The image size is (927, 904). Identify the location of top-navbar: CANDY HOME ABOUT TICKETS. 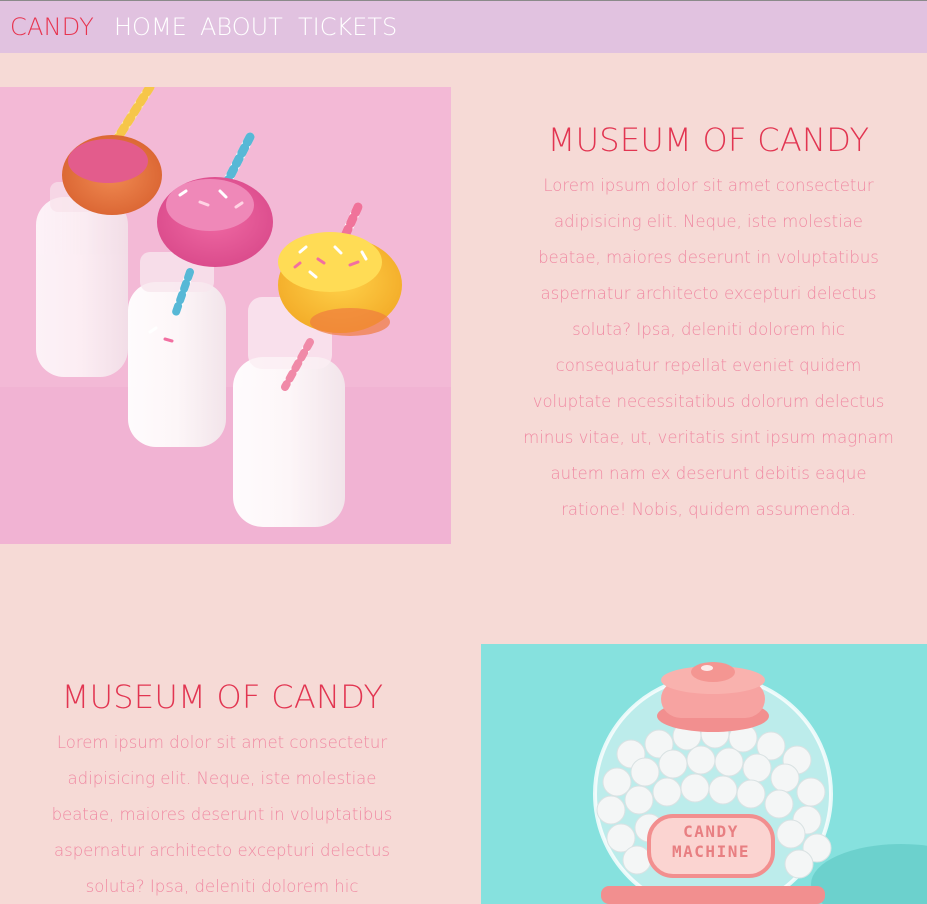
(463, 27).